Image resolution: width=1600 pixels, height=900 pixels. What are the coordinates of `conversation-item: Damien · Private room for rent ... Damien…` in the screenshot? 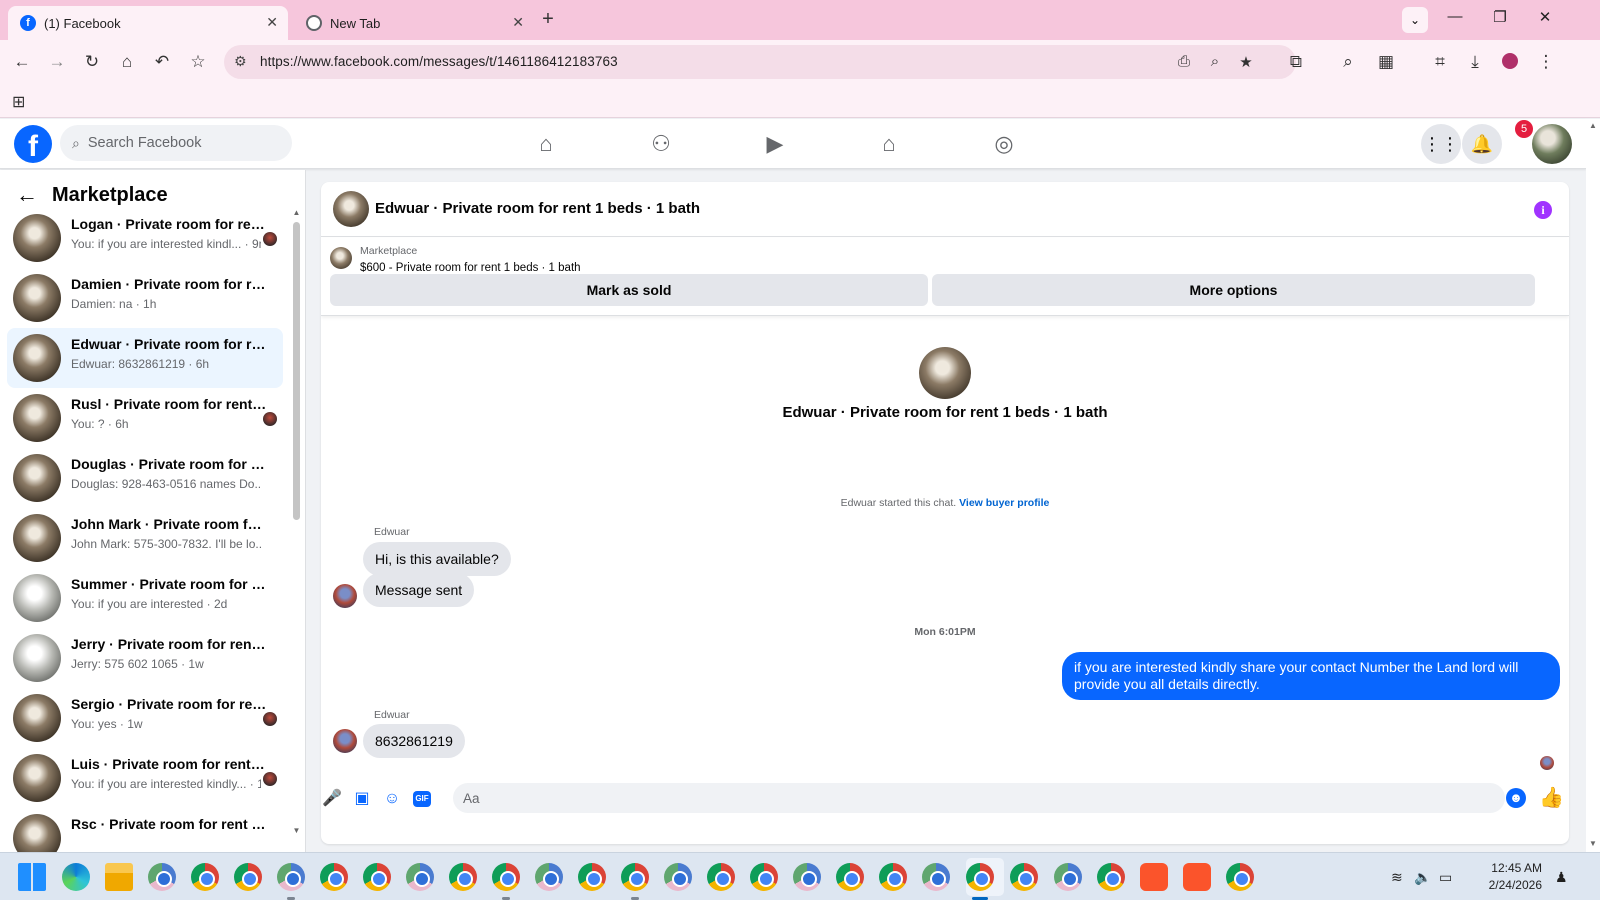 It's located at (145, 298).